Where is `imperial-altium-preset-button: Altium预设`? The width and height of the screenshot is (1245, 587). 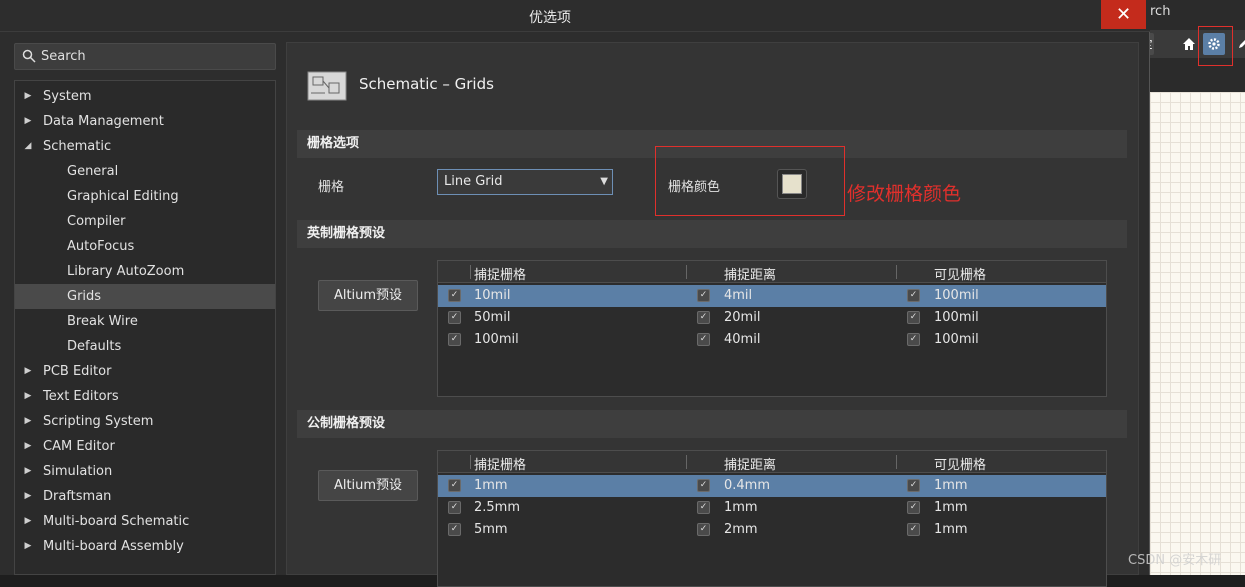
imperial-altium-preset-button: Altium预设 is located at coordinates (368, 295).